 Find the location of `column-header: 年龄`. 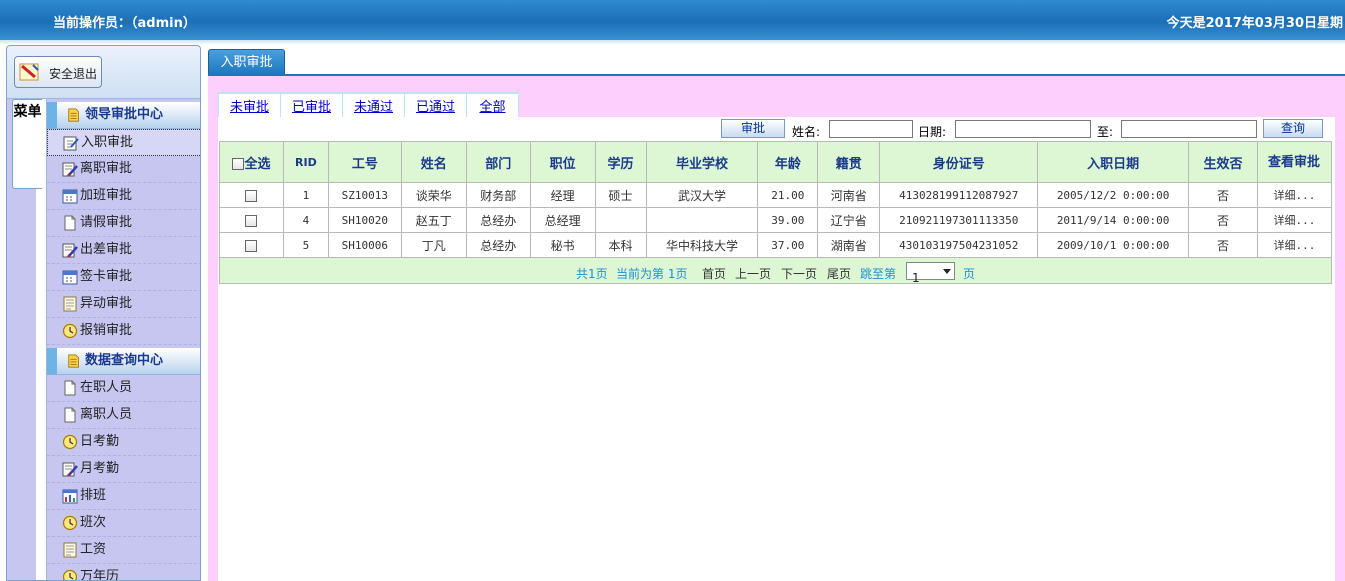

column-header: 年龄 is located at coordinates (788, 162).